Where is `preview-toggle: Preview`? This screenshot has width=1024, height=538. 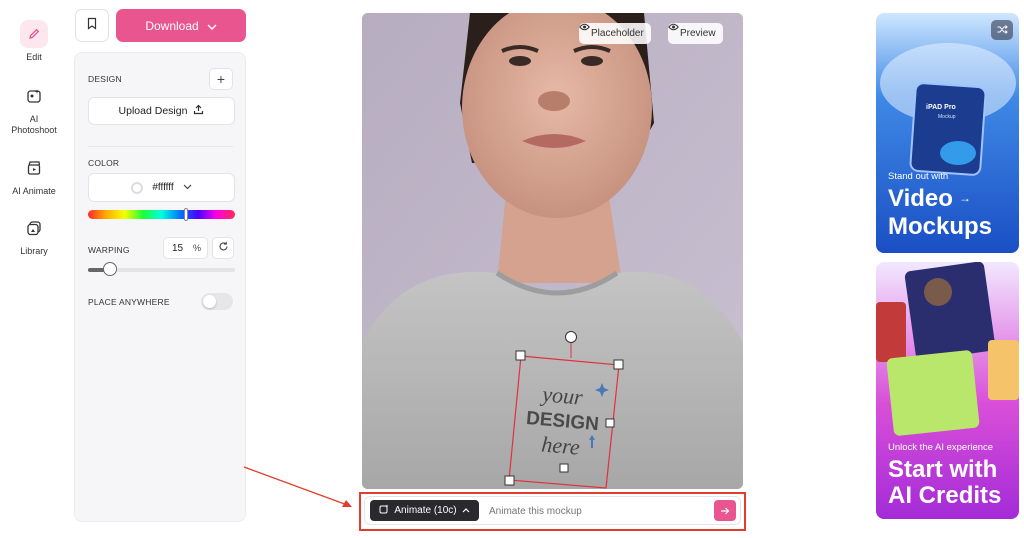 preview-toggle: Preview is located at coordinates (695, 33).